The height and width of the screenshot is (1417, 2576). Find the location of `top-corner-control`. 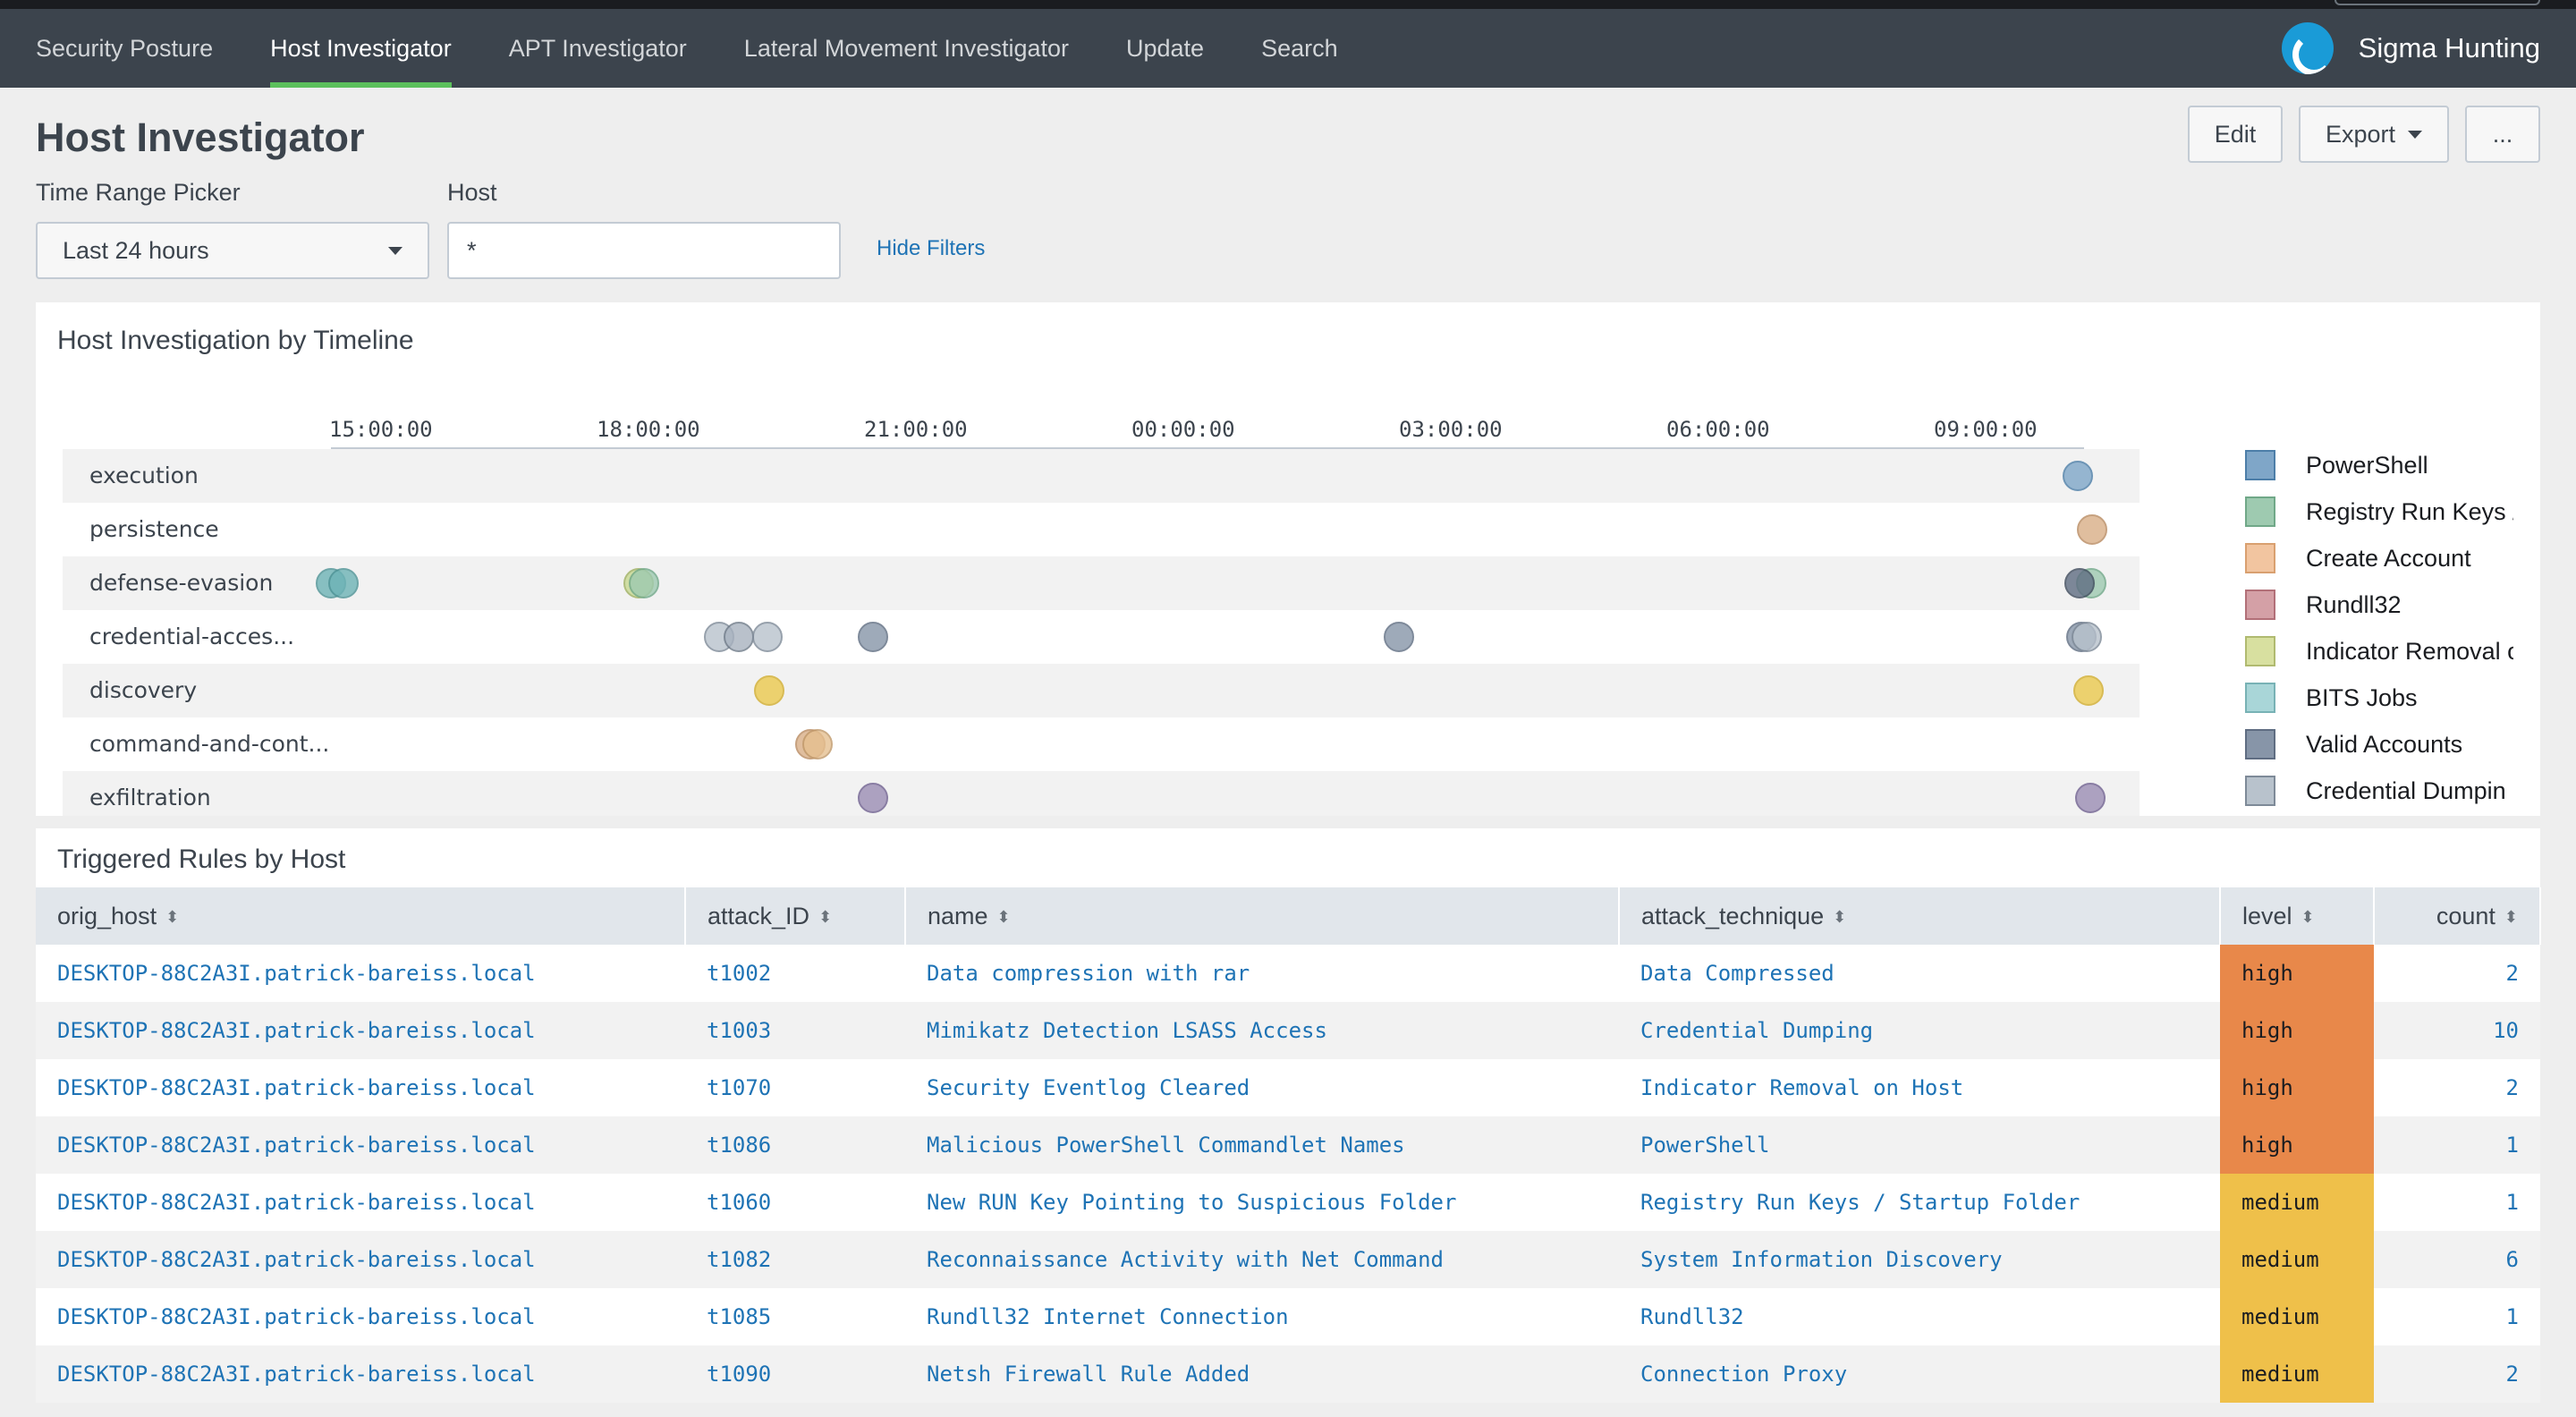

top-corner-control is located at coordinates (2437, 2).